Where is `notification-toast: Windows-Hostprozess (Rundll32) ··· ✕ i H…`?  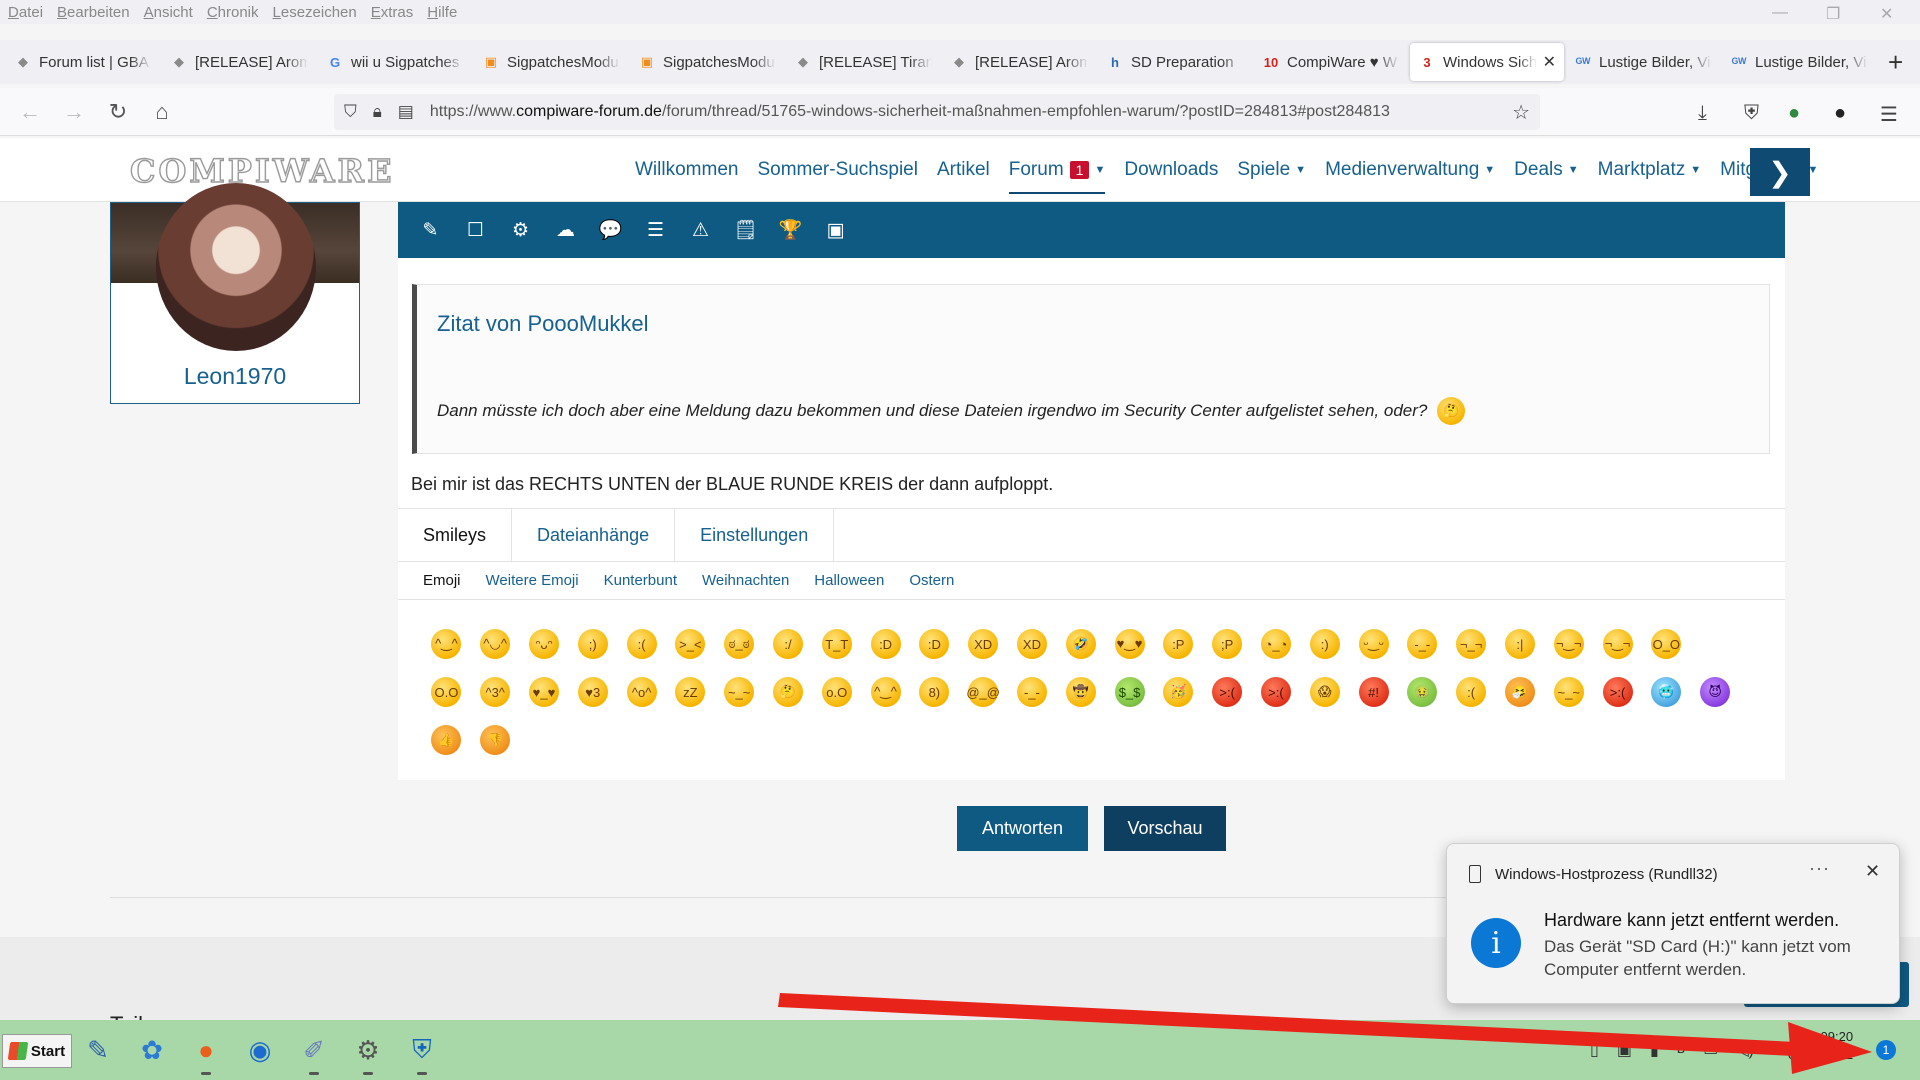
notification-toast: Windows-Hostprozess (Rundll32) ··· ✕ i H… is located at coordinates (1673, 923).